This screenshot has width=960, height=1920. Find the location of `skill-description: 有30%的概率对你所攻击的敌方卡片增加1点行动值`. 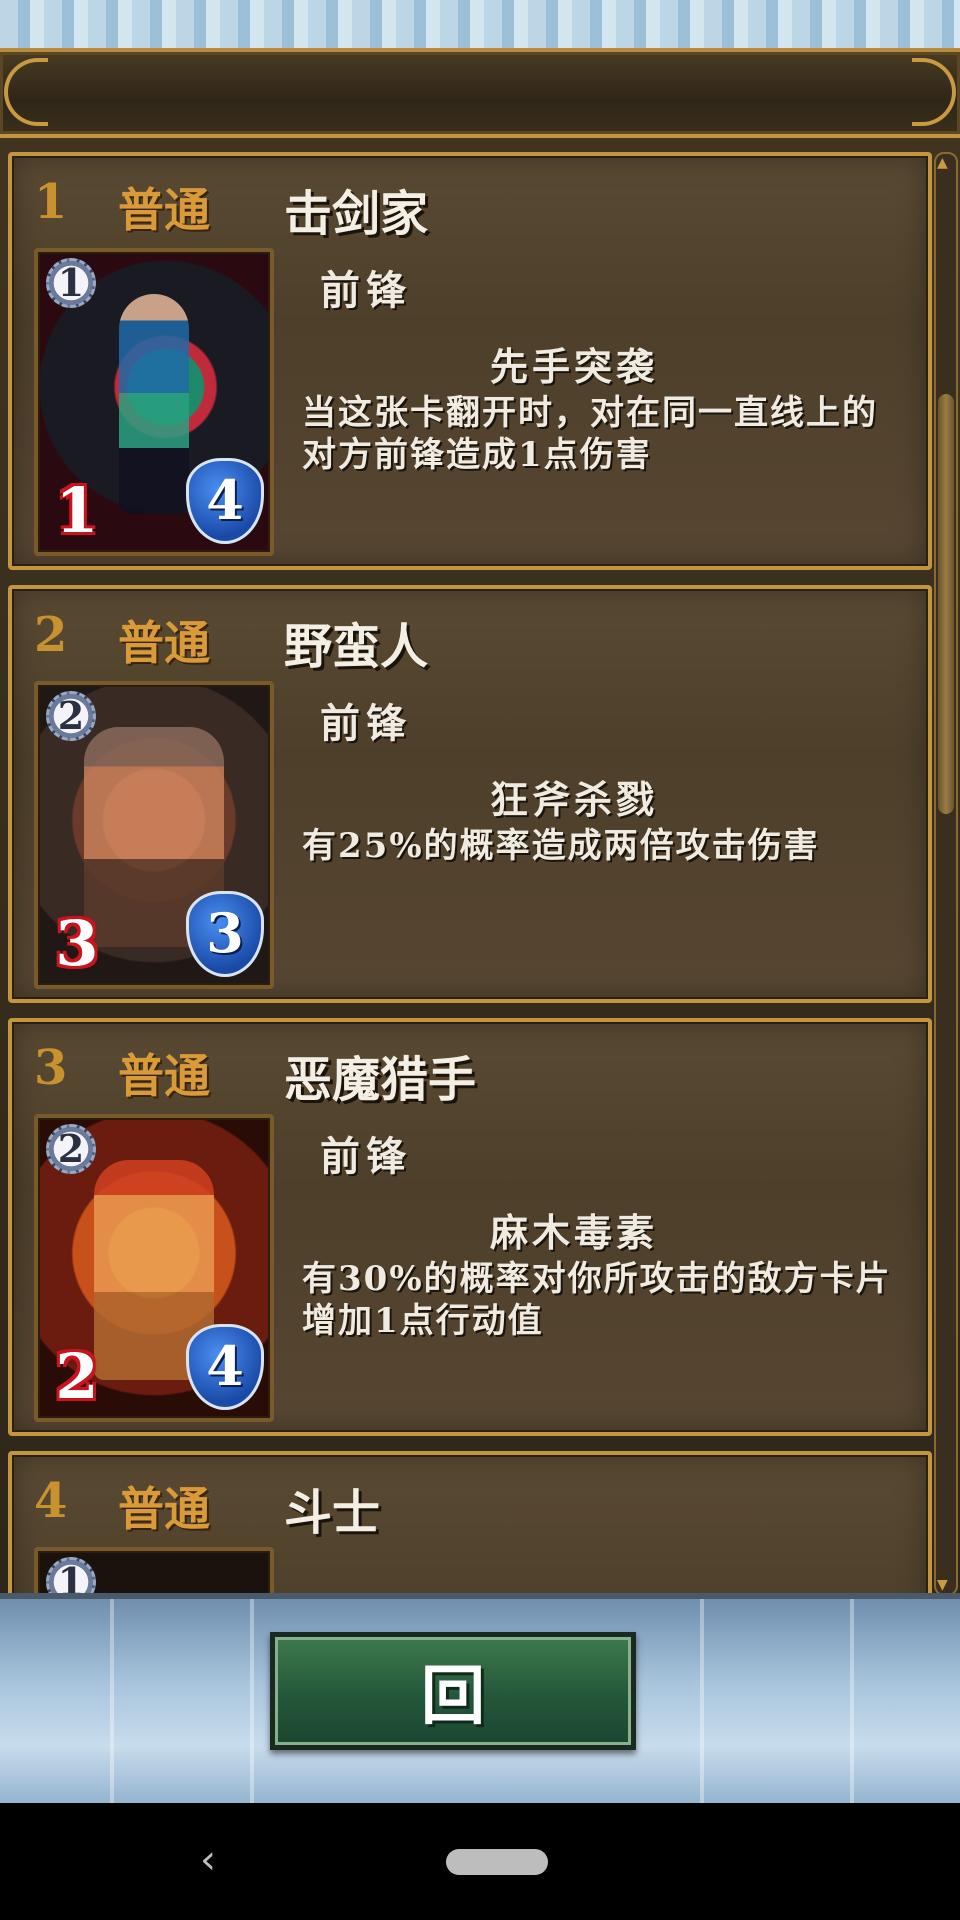

skill-description: 有30%的概率对你所攻击的敌方卡片增加1点行动值 is located at coordinates (597, 1300).